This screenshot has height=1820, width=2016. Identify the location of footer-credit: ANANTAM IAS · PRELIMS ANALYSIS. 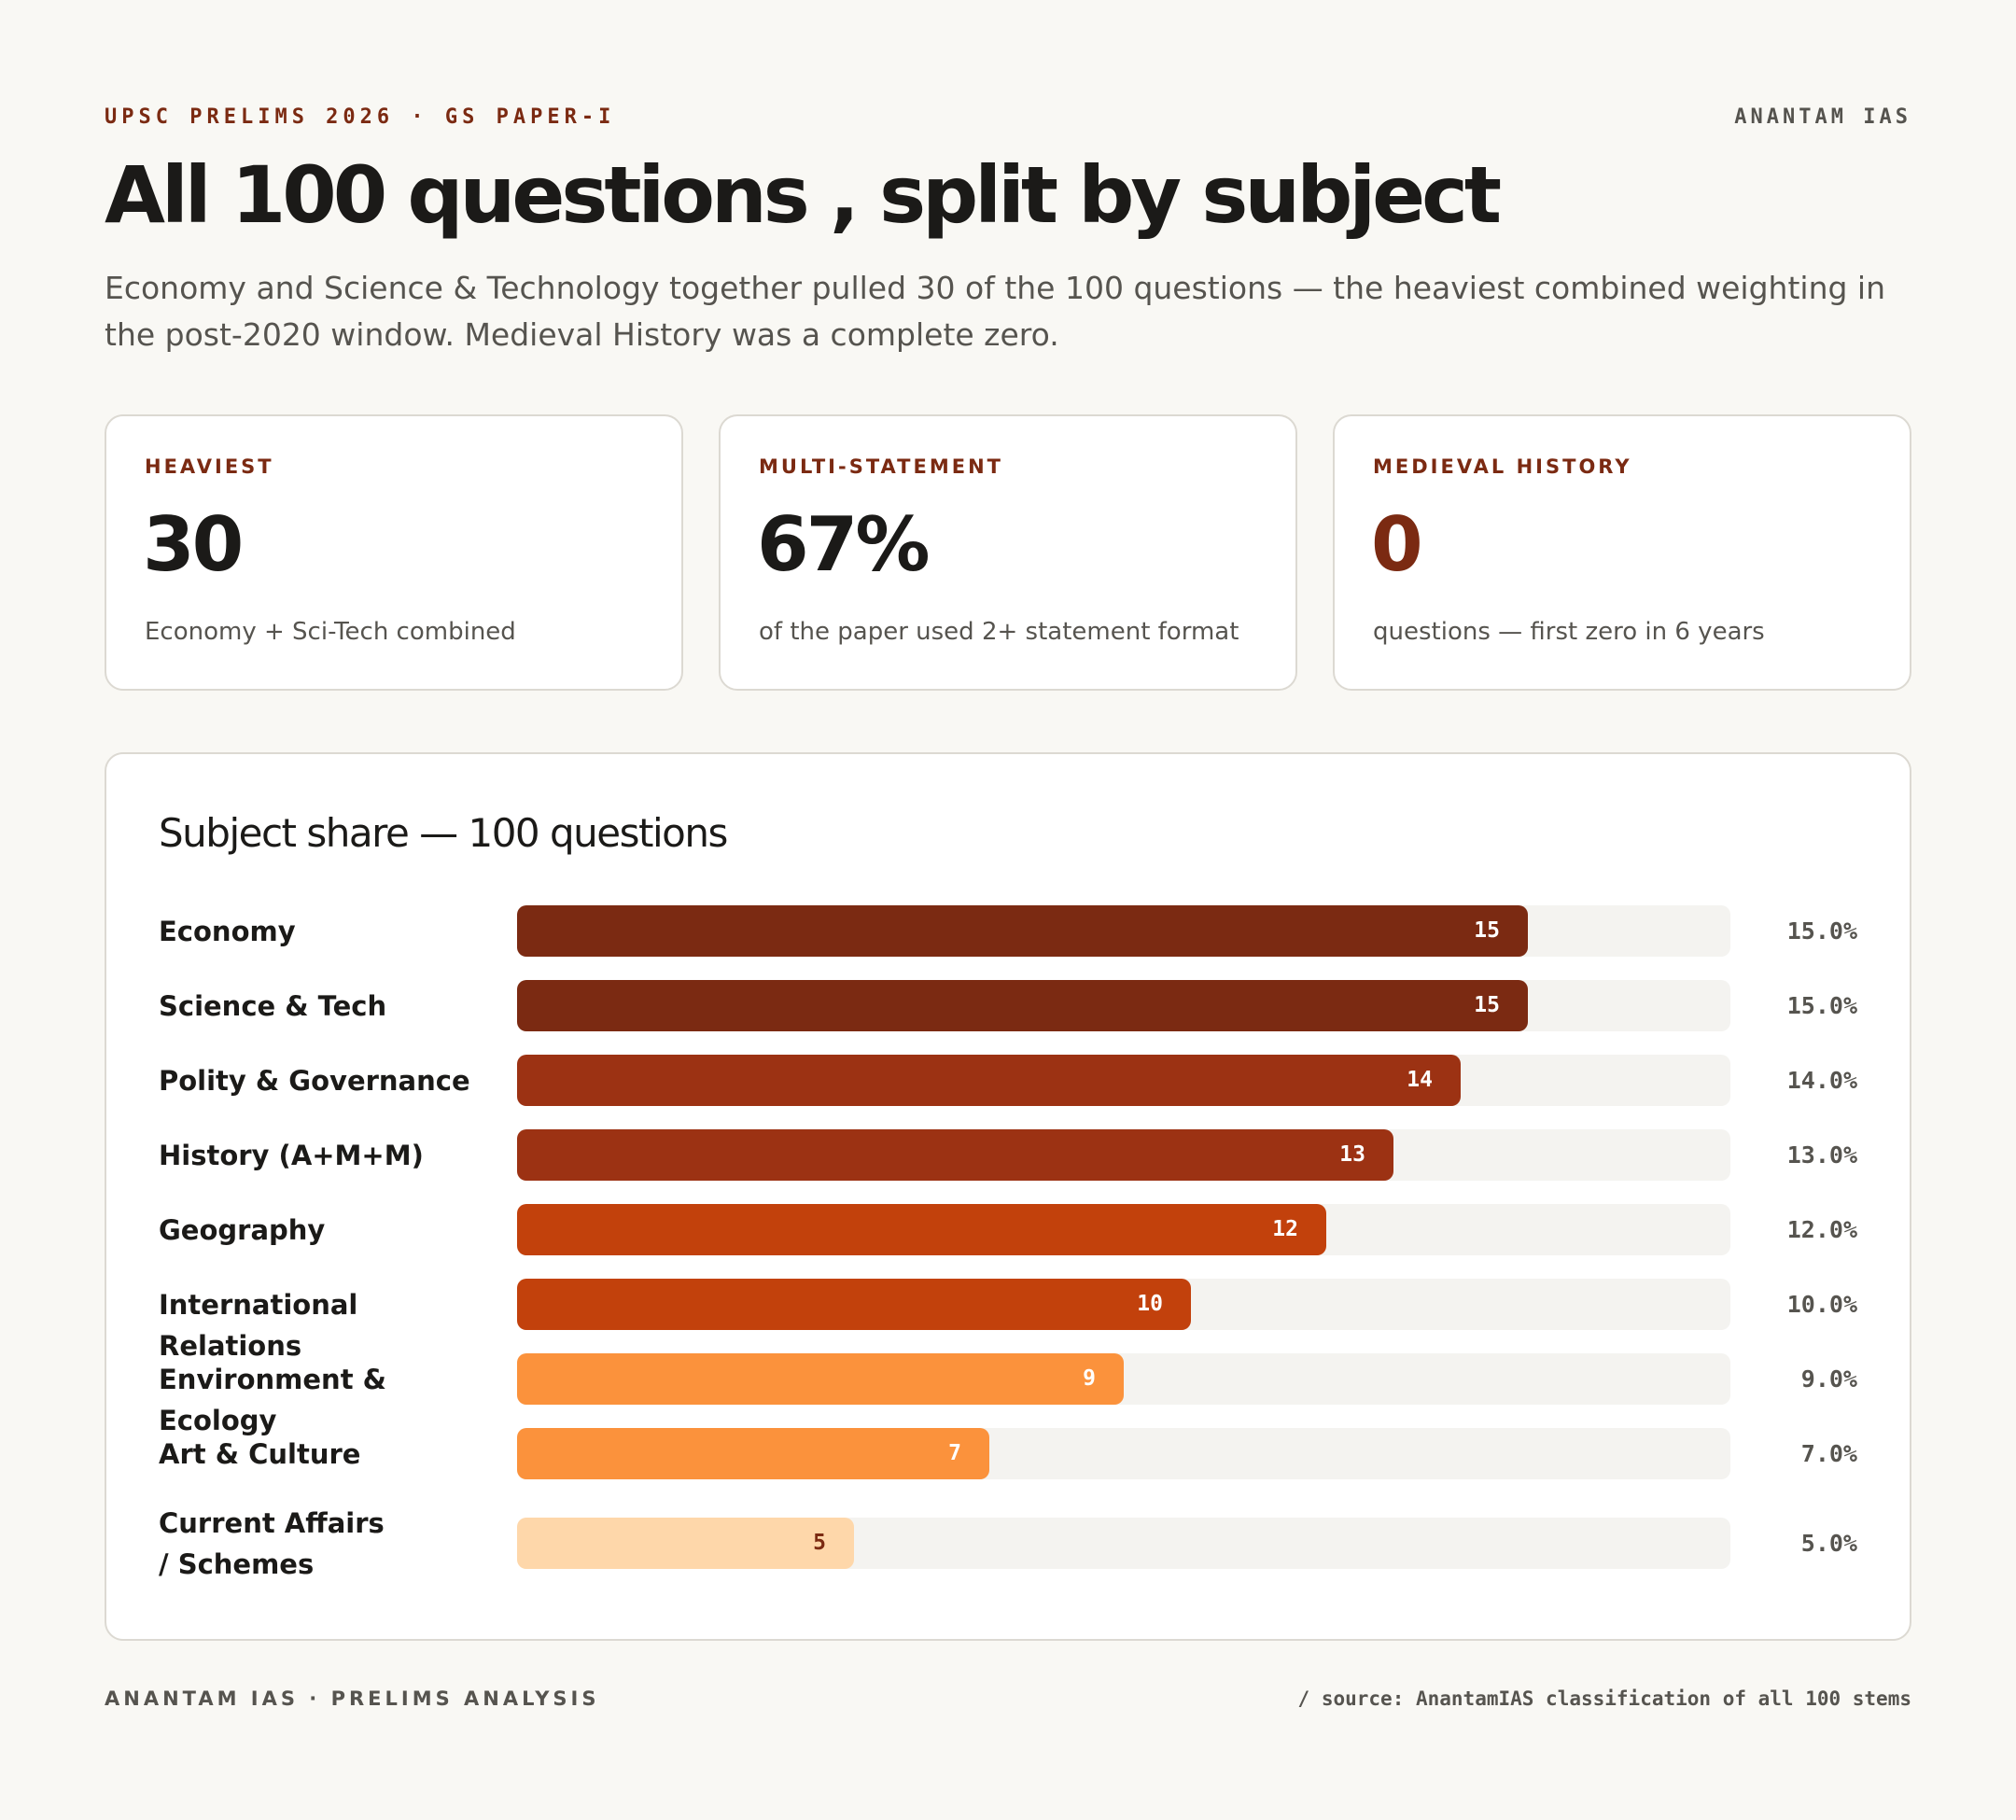
(352, 1698).